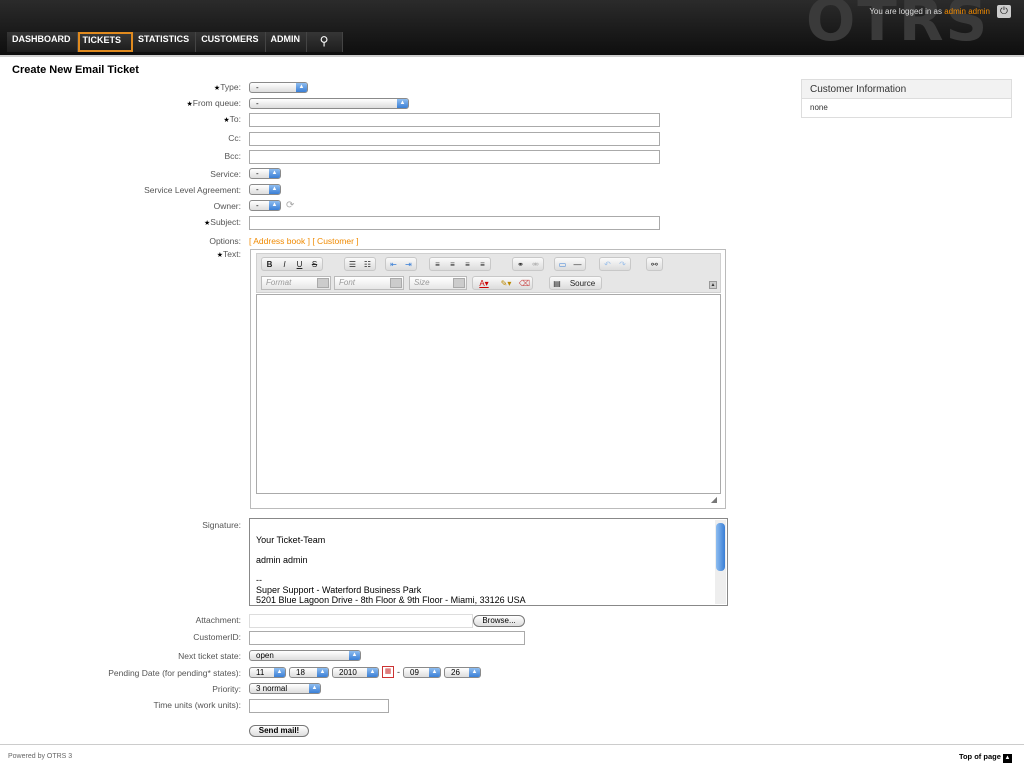  What do you see at coordinates (369, 283) in the screenshot?
I see `font-combo: Font` at bounding box center [369, 283].